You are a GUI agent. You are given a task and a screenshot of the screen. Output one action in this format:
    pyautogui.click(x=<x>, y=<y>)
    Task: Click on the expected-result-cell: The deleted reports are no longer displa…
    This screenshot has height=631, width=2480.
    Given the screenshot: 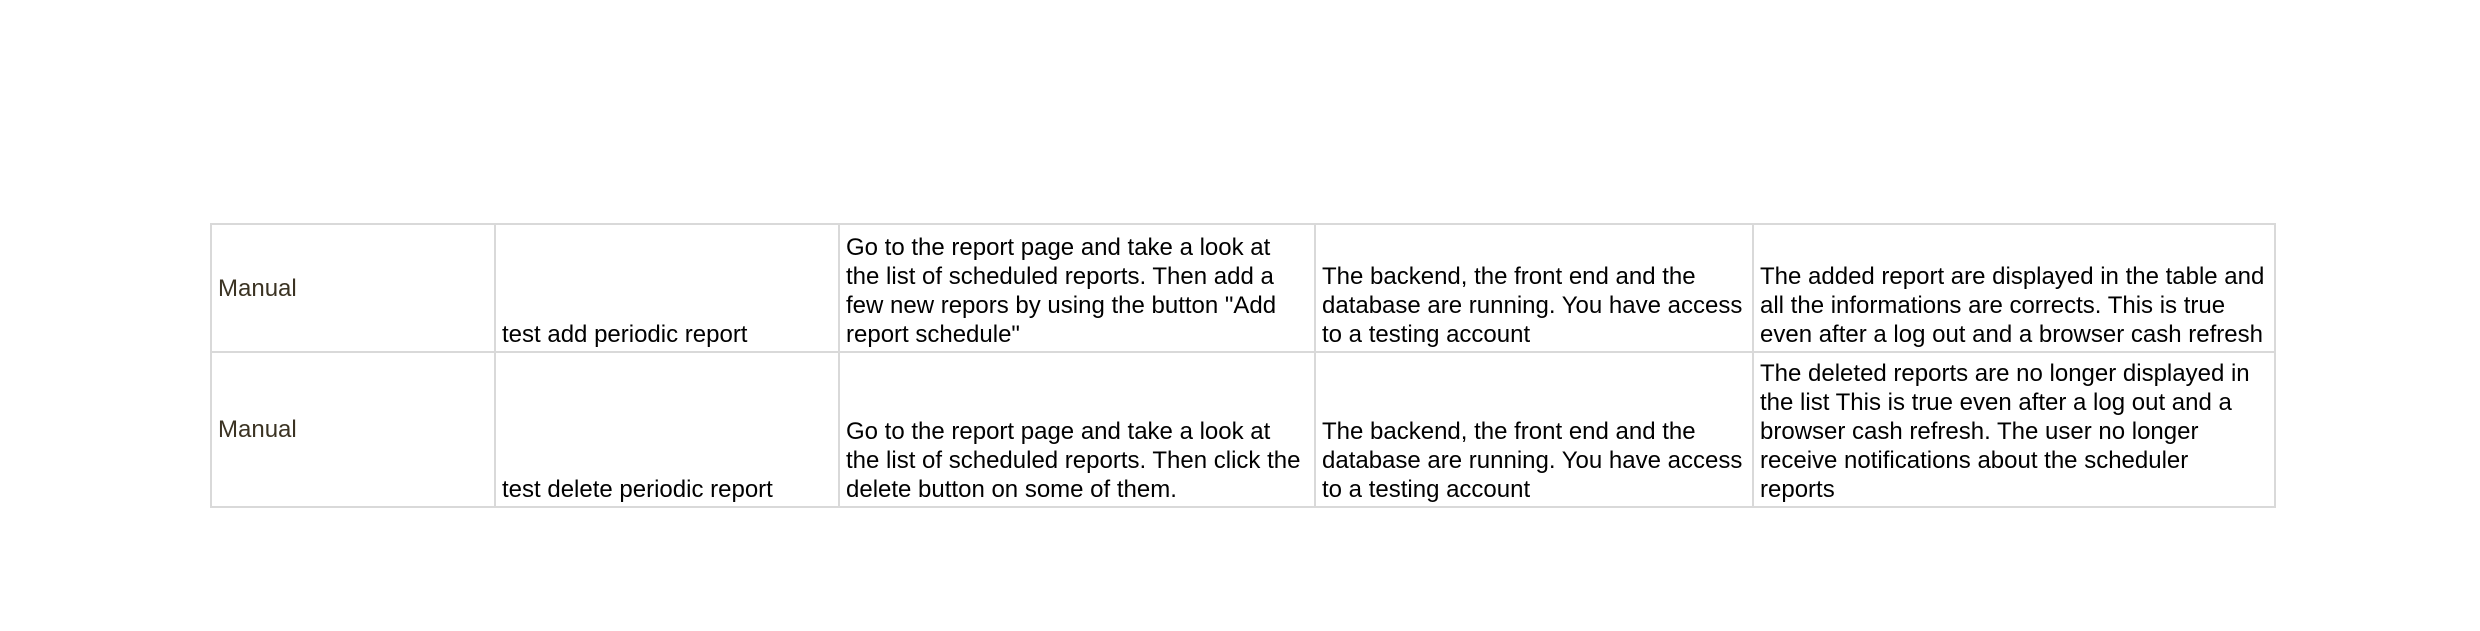 What is the action you would take?
    pyautogui.click(x=2014, y=429)
    